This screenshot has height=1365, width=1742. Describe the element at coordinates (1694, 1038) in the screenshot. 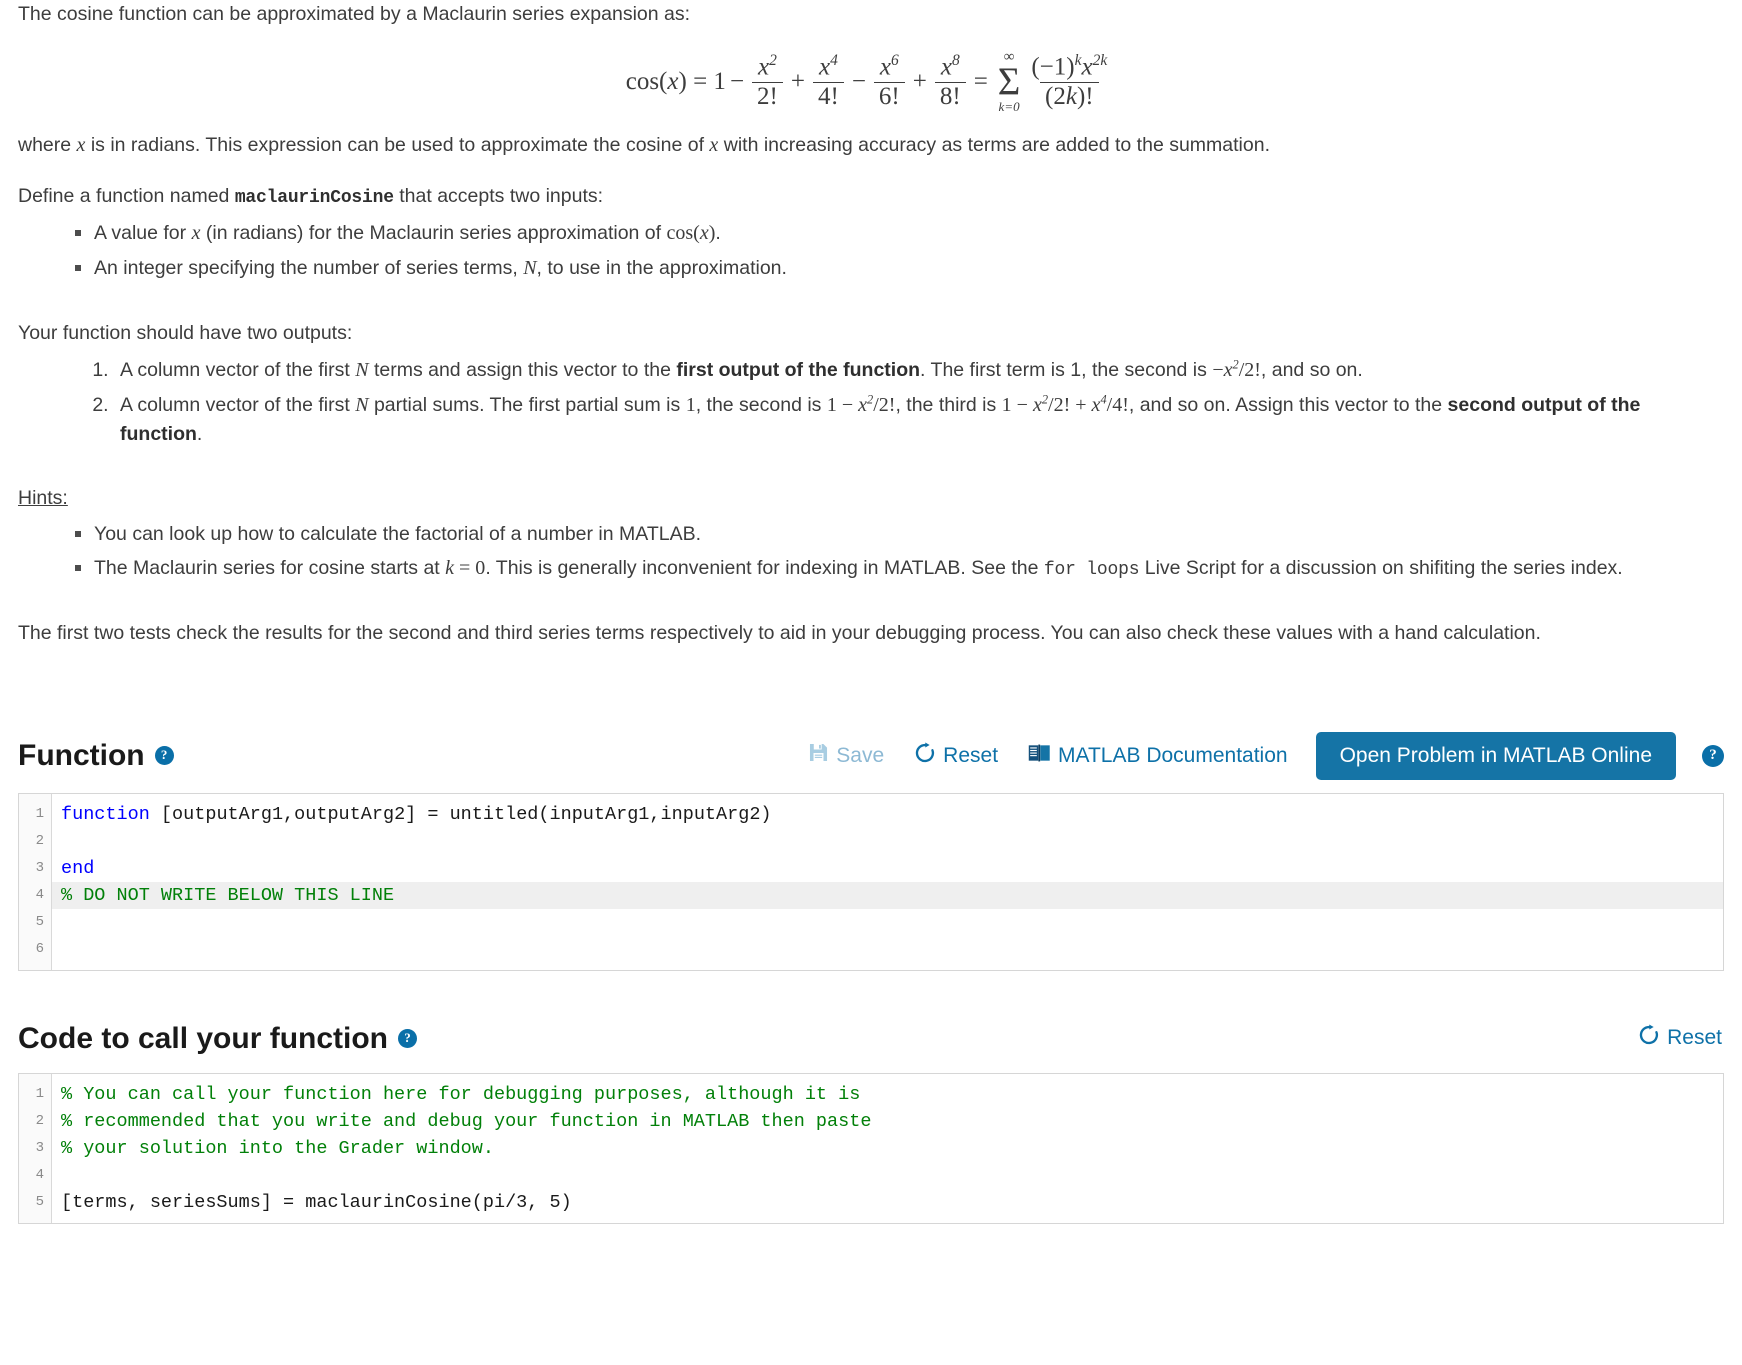

I see `reset-call-label: Reset` at that location.